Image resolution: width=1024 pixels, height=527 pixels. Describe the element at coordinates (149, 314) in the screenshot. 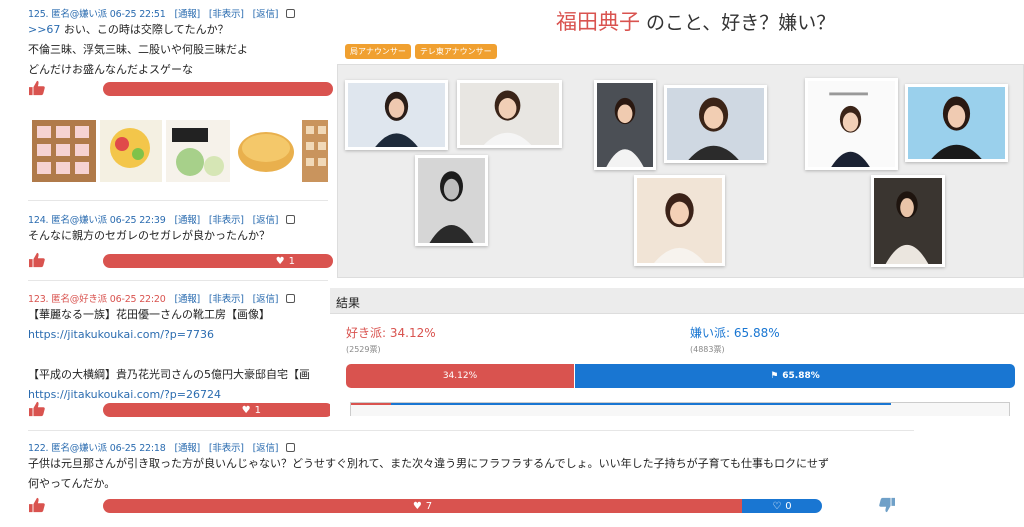

I see `comment-body-line: 【華麗なる一族】花田優一さんの靴工房【画像】` at that location.